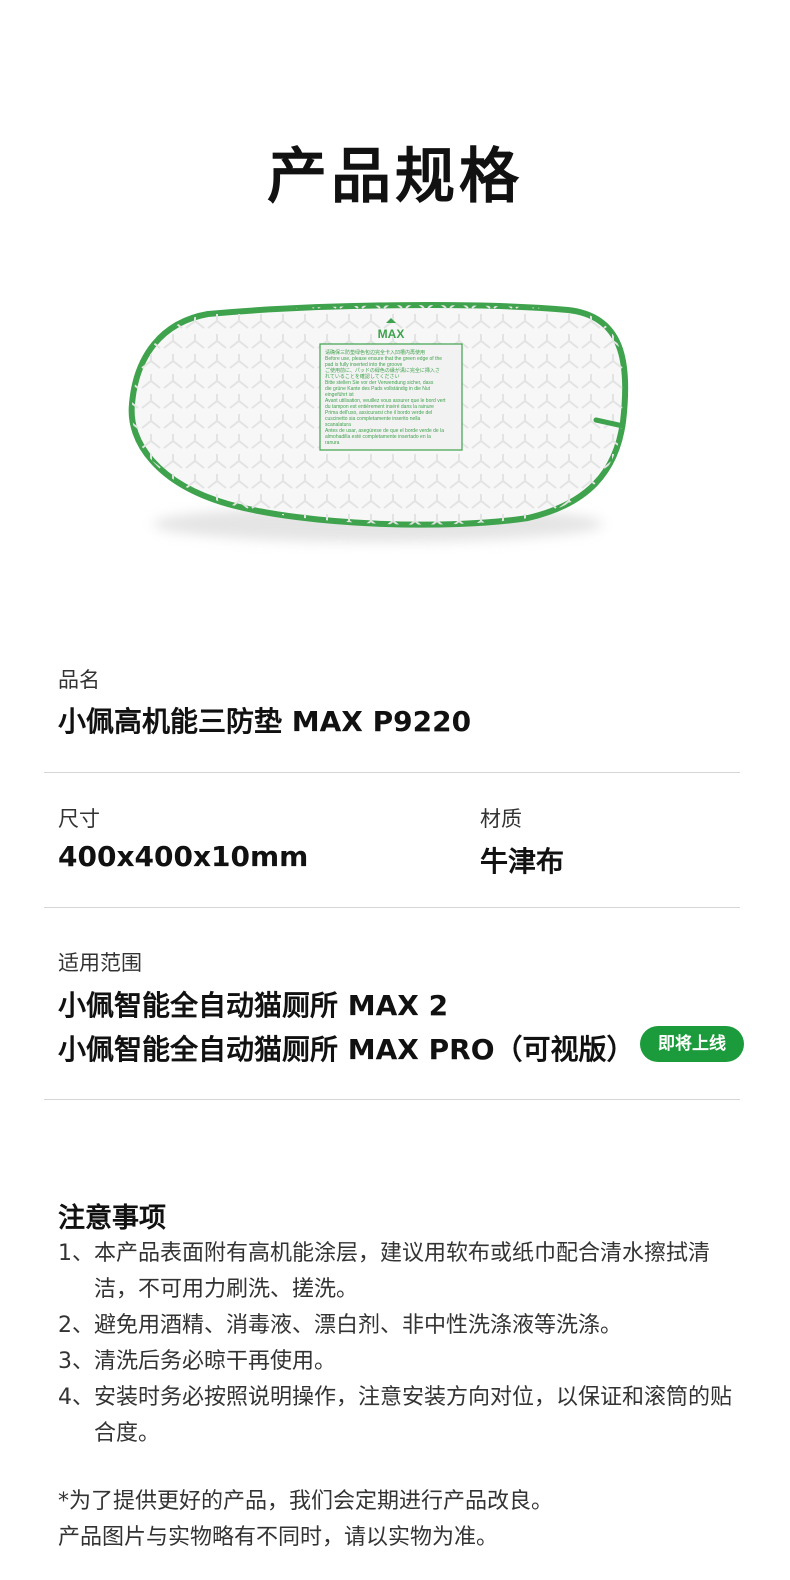  I want to click on note-number: 3、, so click(76, 1361).